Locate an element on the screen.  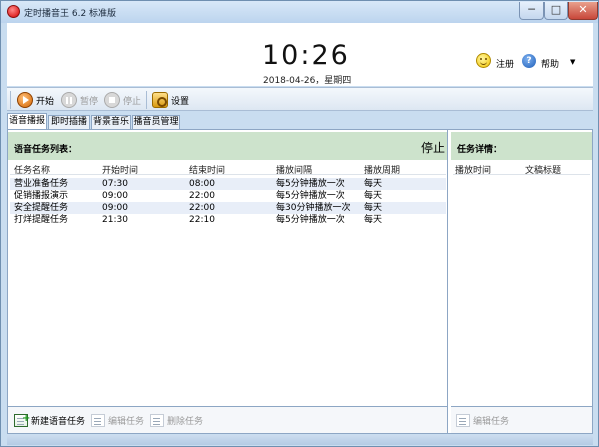
detail-edit-task-label: 编辑任务 is located at coordinates (491, 421).